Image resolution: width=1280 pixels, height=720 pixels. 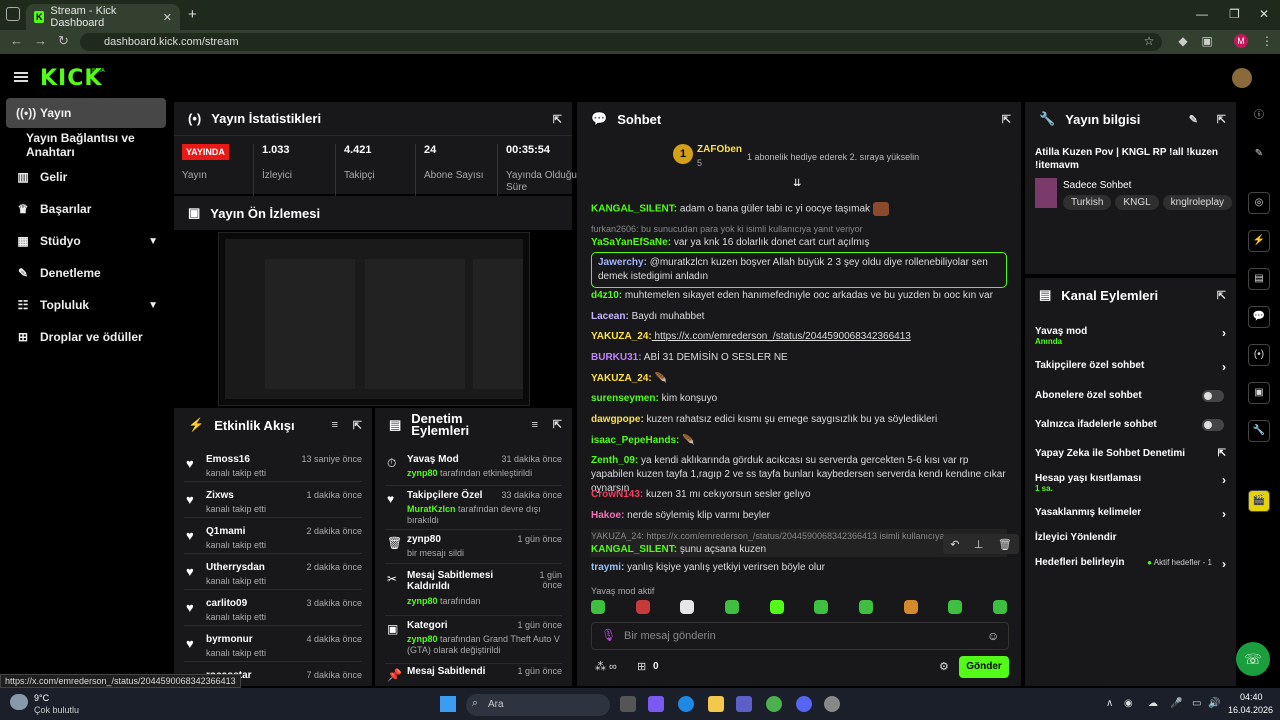 What do you see at coordinates (944, 666) in the screenshot?
I see `chat-settings-icon: ⚙` at bounding box center [944, 666].